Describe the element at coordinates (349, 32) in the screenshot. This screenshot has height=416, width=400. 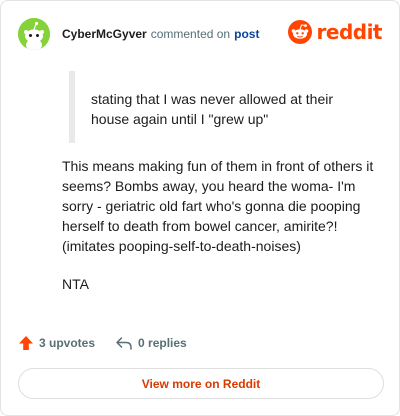
I see `reddit-wordmark: reddit` at that location.